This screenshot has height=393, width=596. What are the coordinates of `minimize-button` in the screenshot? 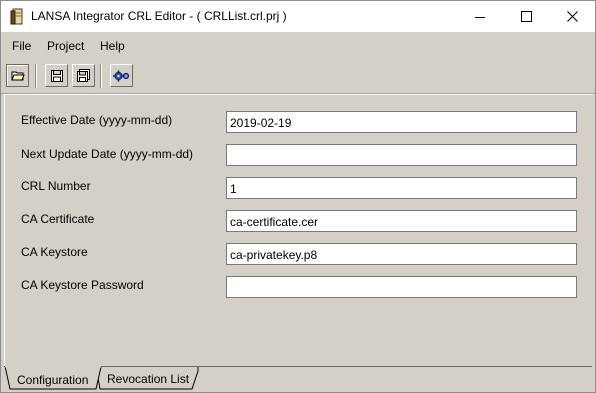 It's located at (480, 16).